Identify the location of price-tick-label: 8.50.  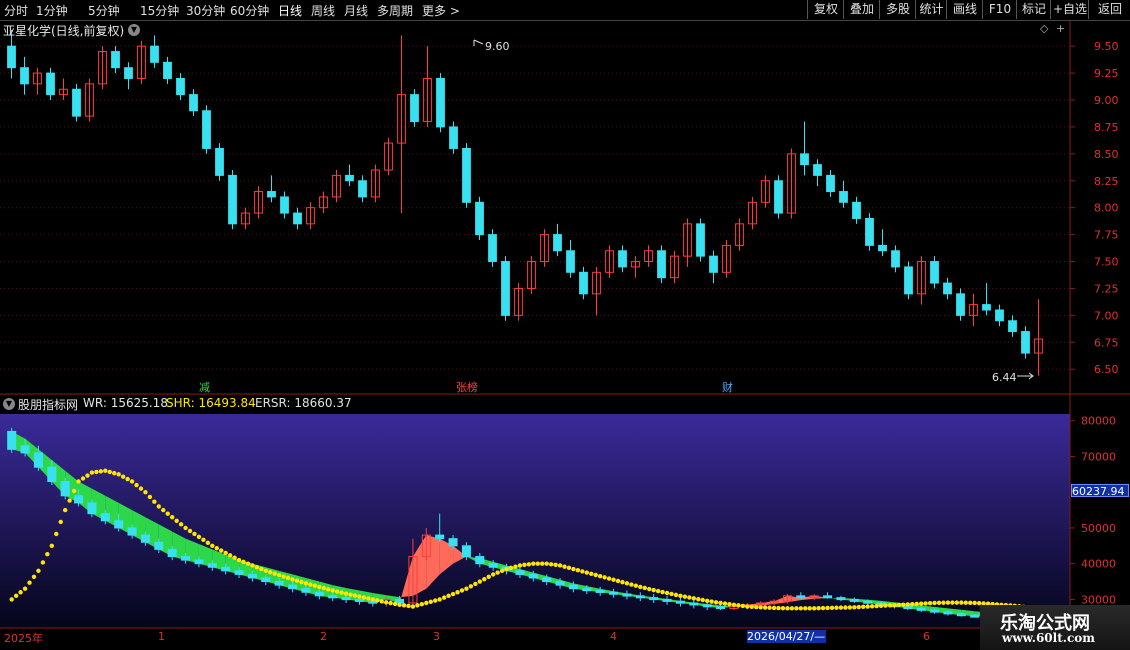
(1106, 154).